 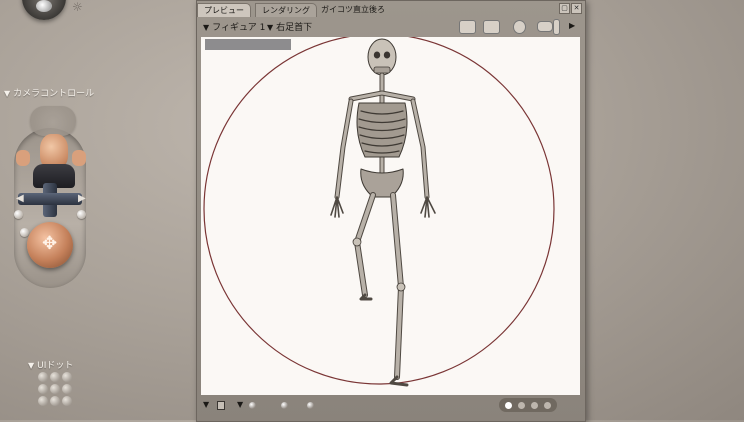 What do you see at coordinates (391, 27) in the screenshot?
I see `preview-toolbar: ▼ フィギュア 1 ▼ 右足首下 ▶` at bounding box center [391, 27].